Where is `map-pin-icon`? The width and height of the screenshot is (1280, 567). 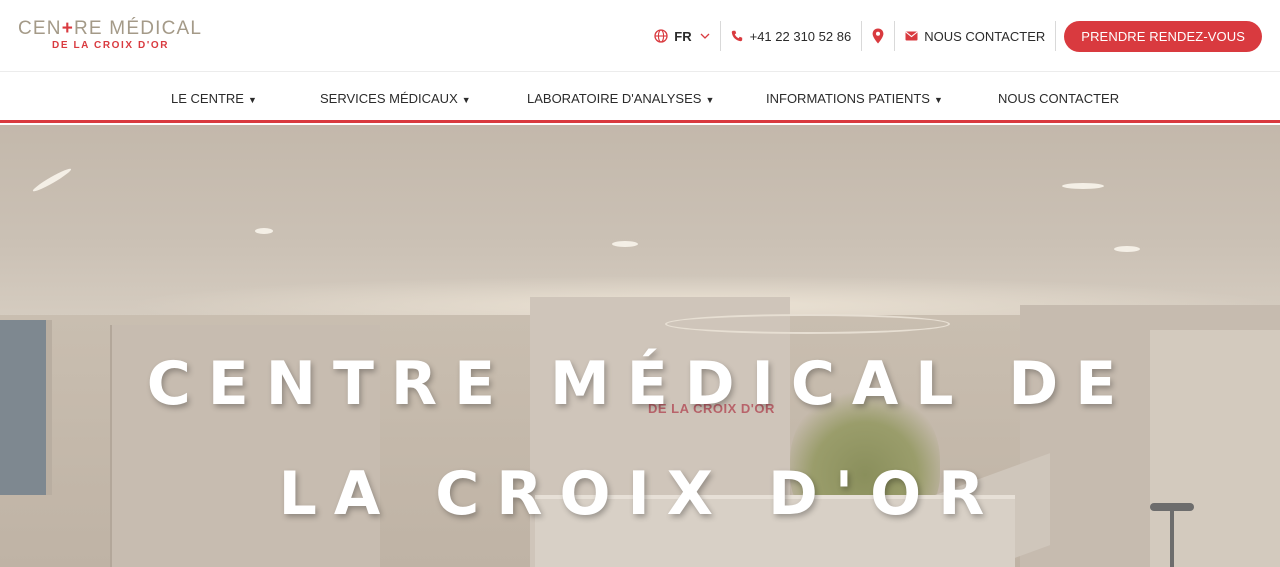
map-pin-icon is located at coordinates (878, 36).